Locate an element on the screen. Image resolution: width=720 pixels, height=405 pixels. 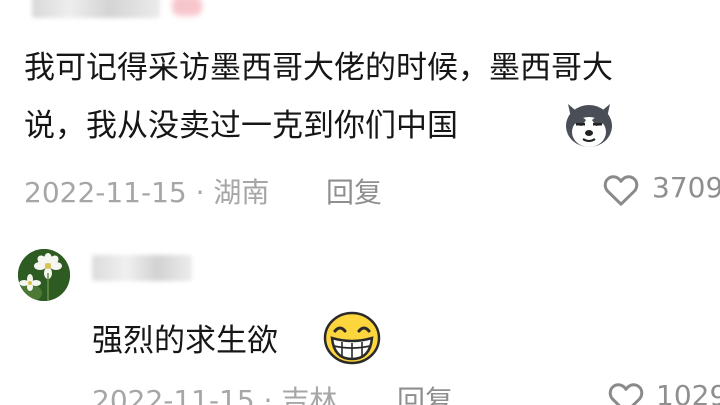
comment-text-line-1: 我可记得采访墨西哥大佬的时候，墨西哥大 is located at coordinates (318, 68).